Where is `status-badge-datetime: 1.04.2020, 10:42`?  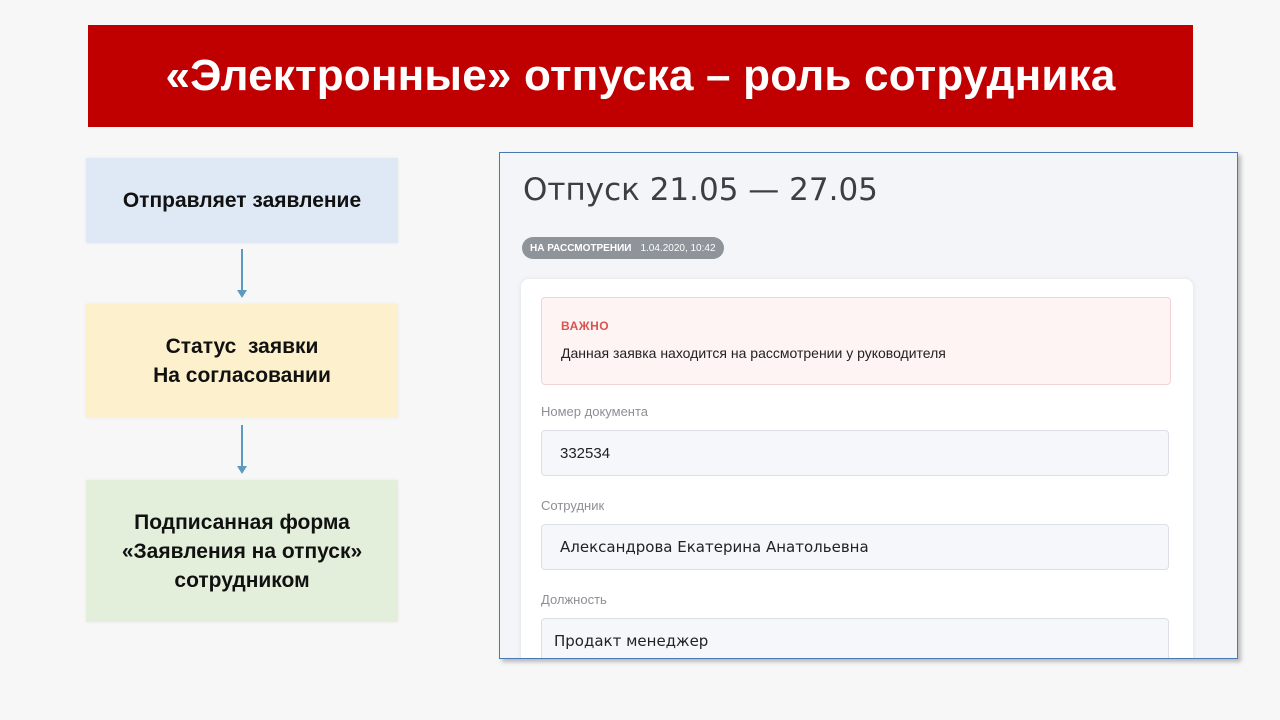 status-badge-datetime: 1.04.2020, 10:42 is located at coordinates (678, 248).